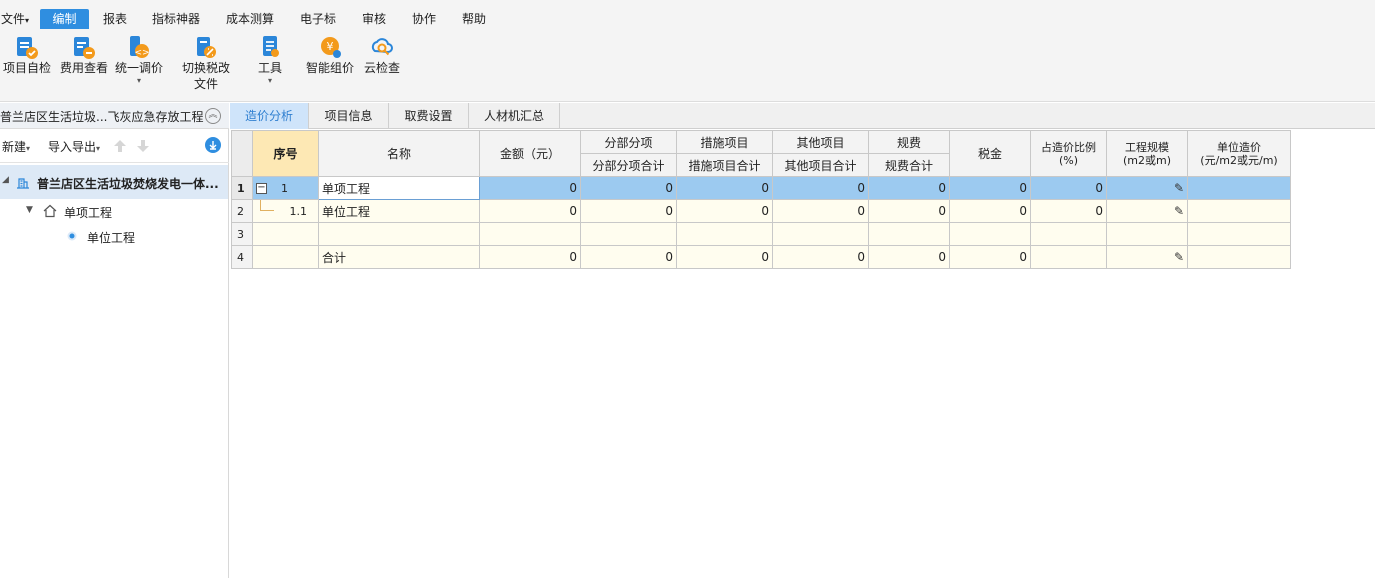 This screenshot has width=1375, height=578. What do you see at coordinates (143, 146) in the screenshot?
I see `move-down-icon` at bounding box center [143, 146].